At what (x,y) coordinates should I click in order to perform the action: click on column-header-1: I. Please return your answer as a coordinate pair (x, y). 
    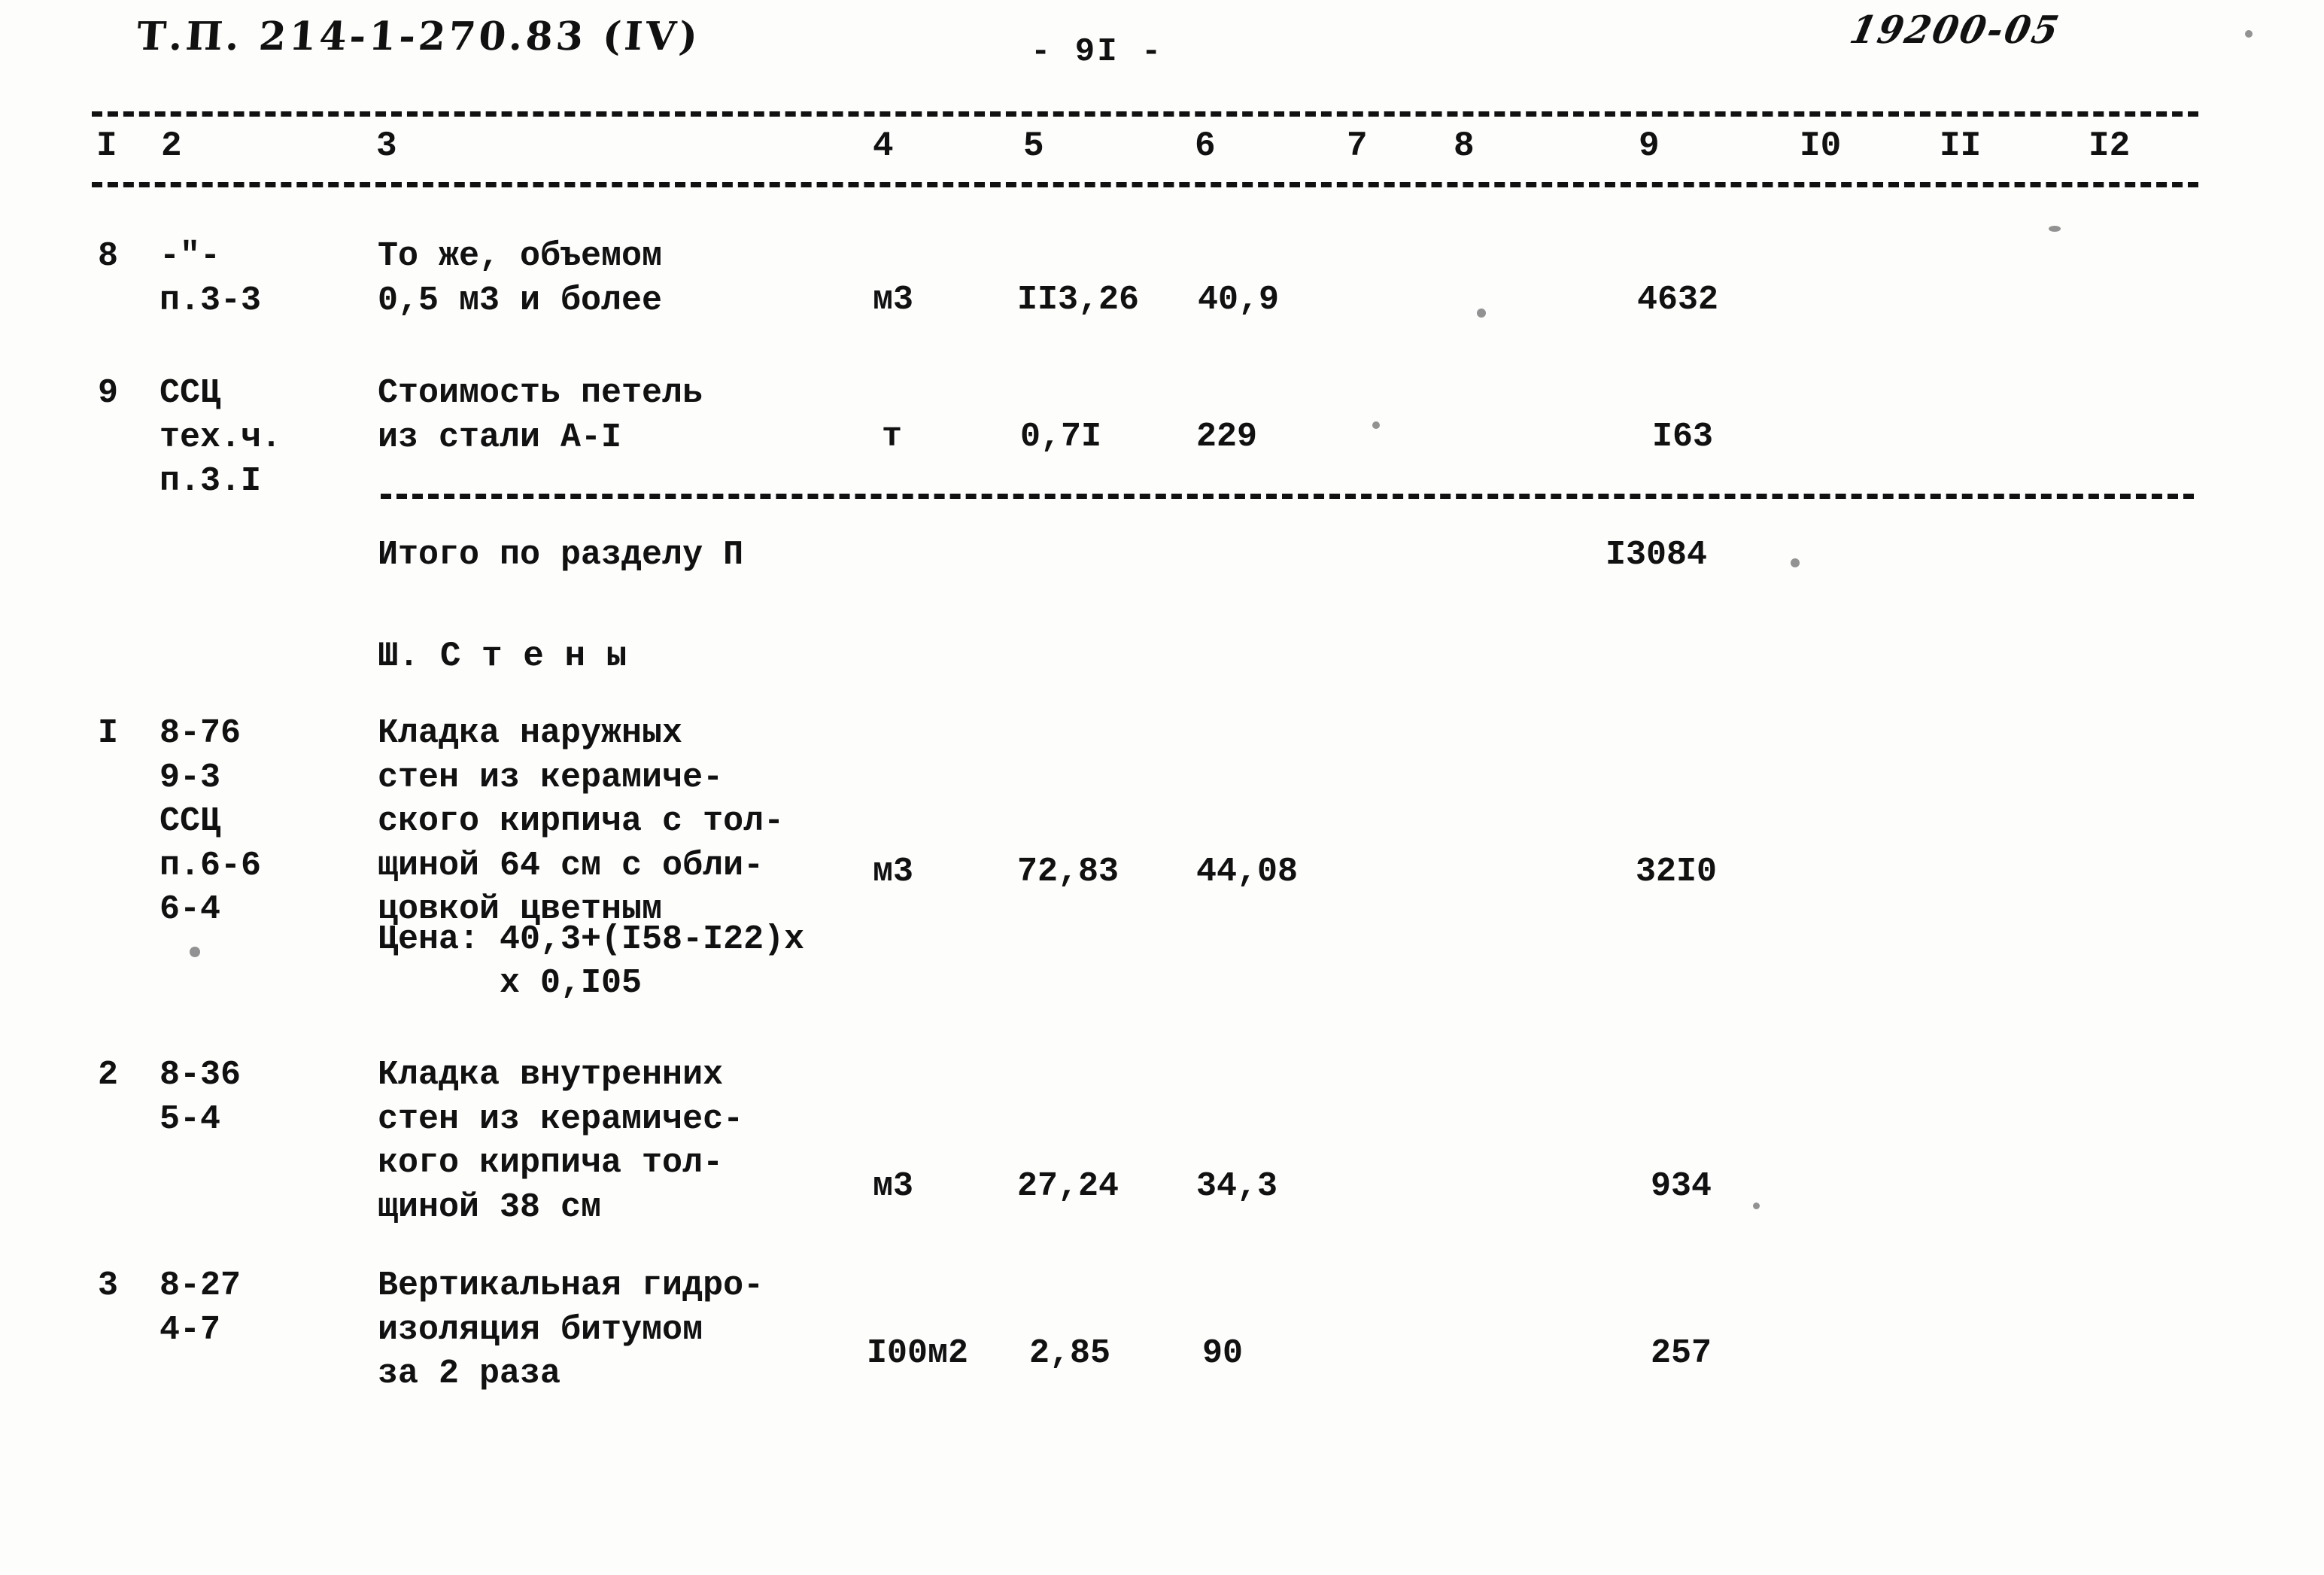
    Looking at the image, I should click on (106, 146).